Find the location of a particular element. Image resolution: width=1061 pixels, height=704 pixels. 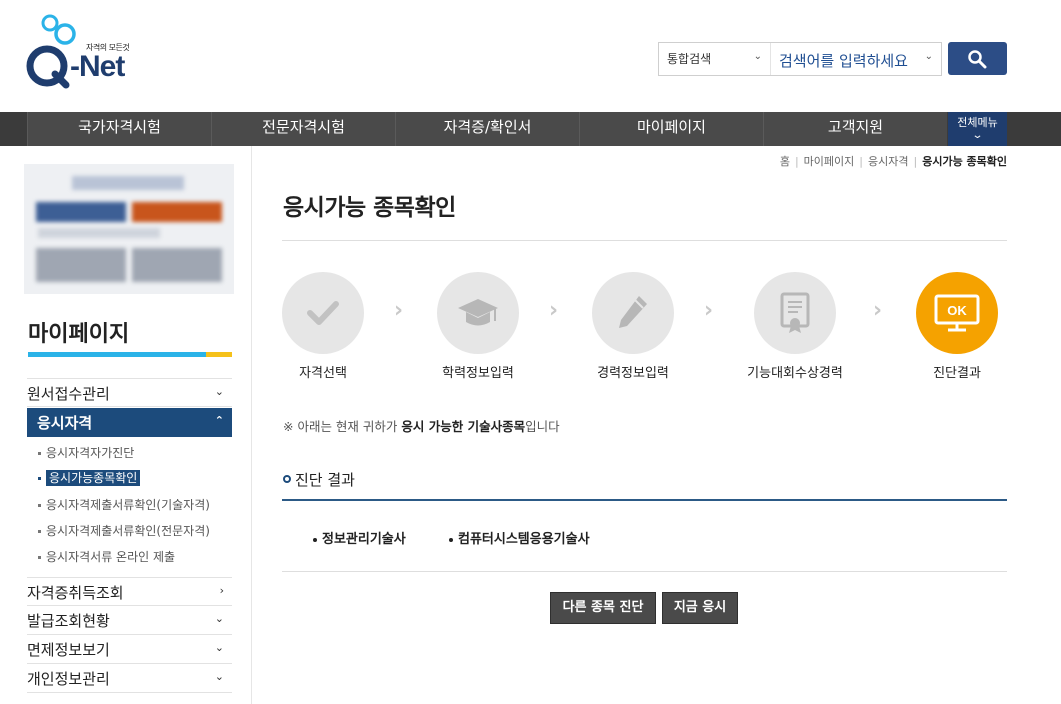

sidebar-item-personal-info: 개인정보관리 ⌄ is located at coordinates (129, 678).